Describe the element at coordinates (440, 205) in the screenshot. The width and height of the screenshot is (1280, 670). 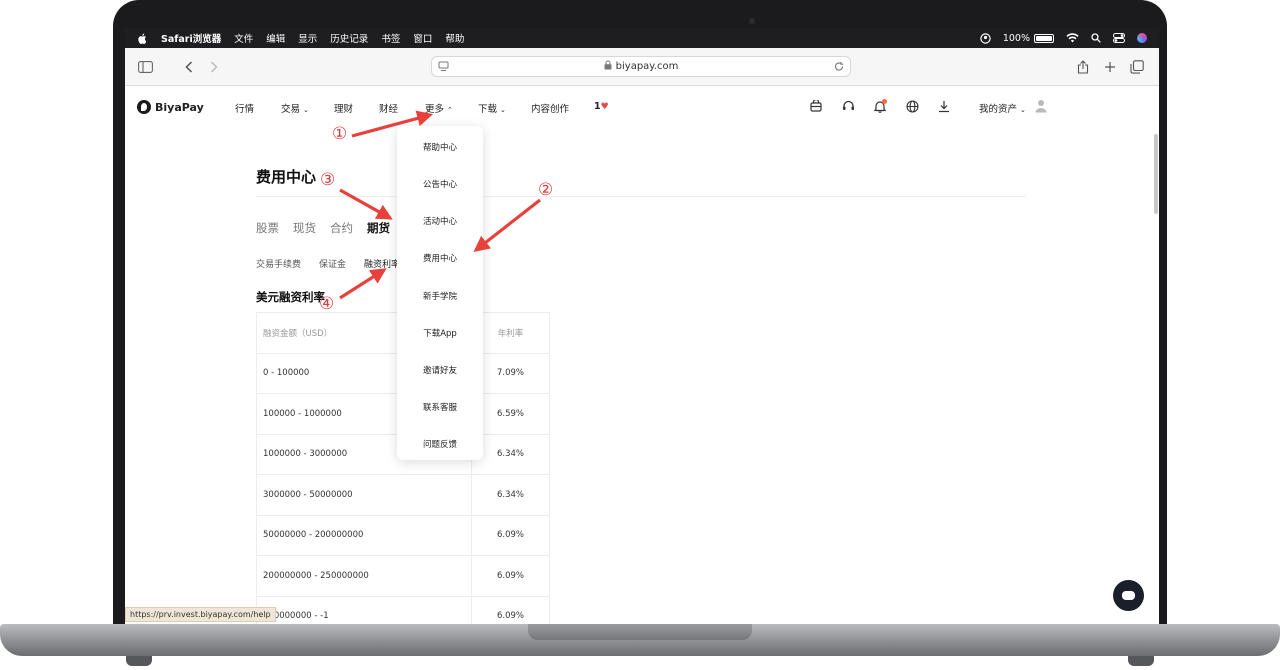
I see `annotation-arrows` at that location.